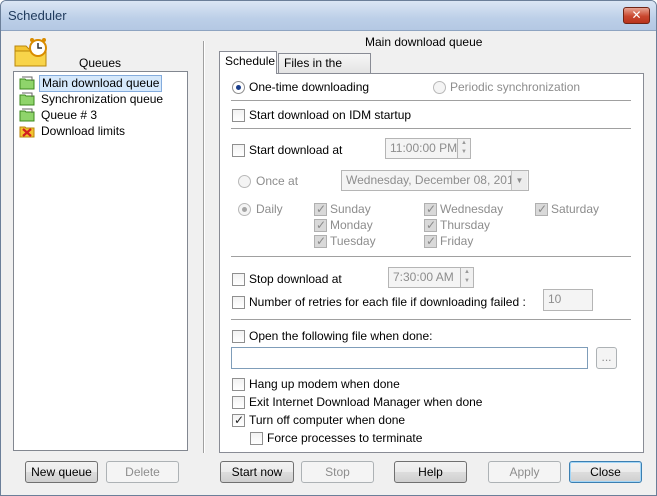 The width and height of the screenshot is (657, 496). I want to click on day-wednesday-checkbox: ✓, so click(430, 209).